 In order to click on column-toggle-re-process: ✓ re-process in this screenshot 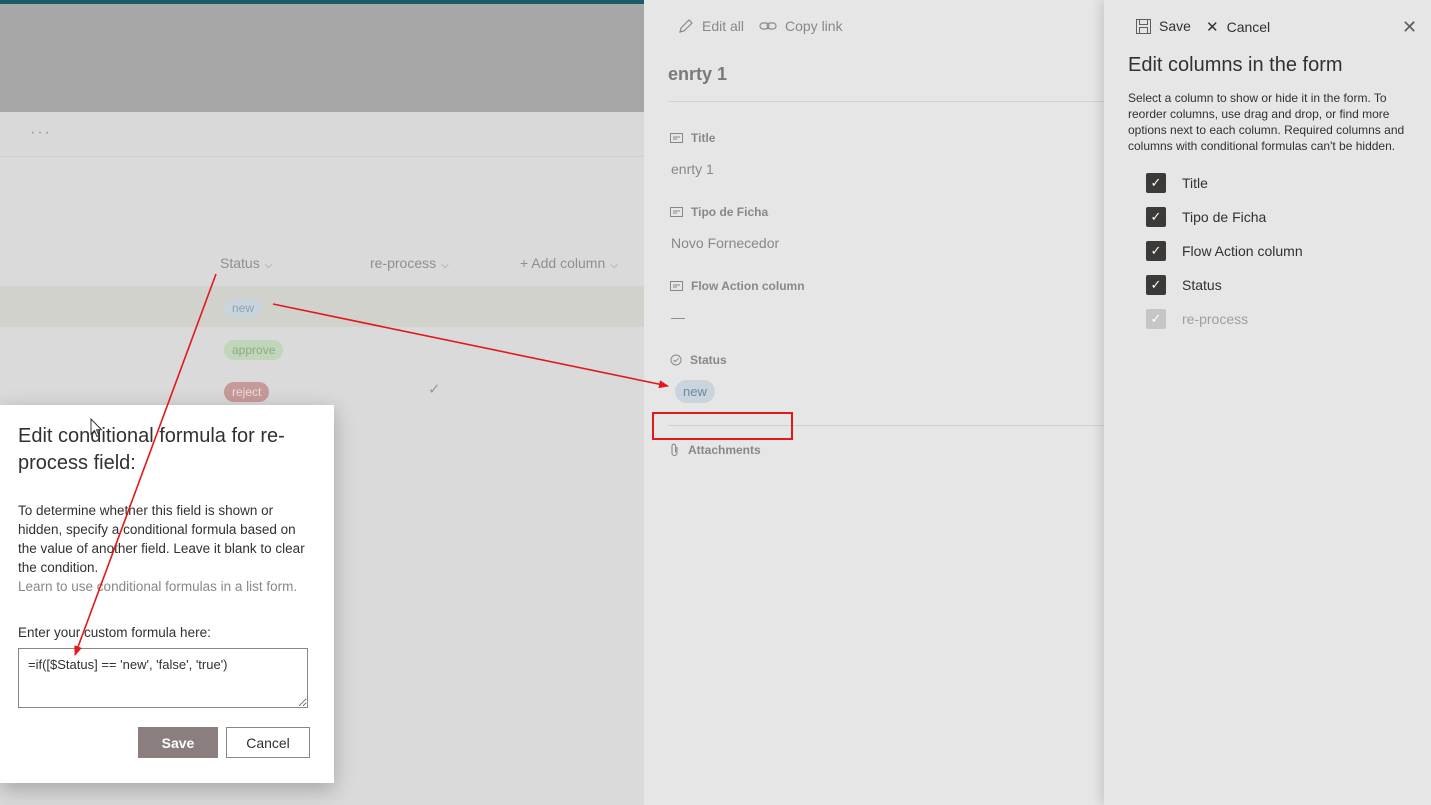, I will do `click(1197, 319)`.